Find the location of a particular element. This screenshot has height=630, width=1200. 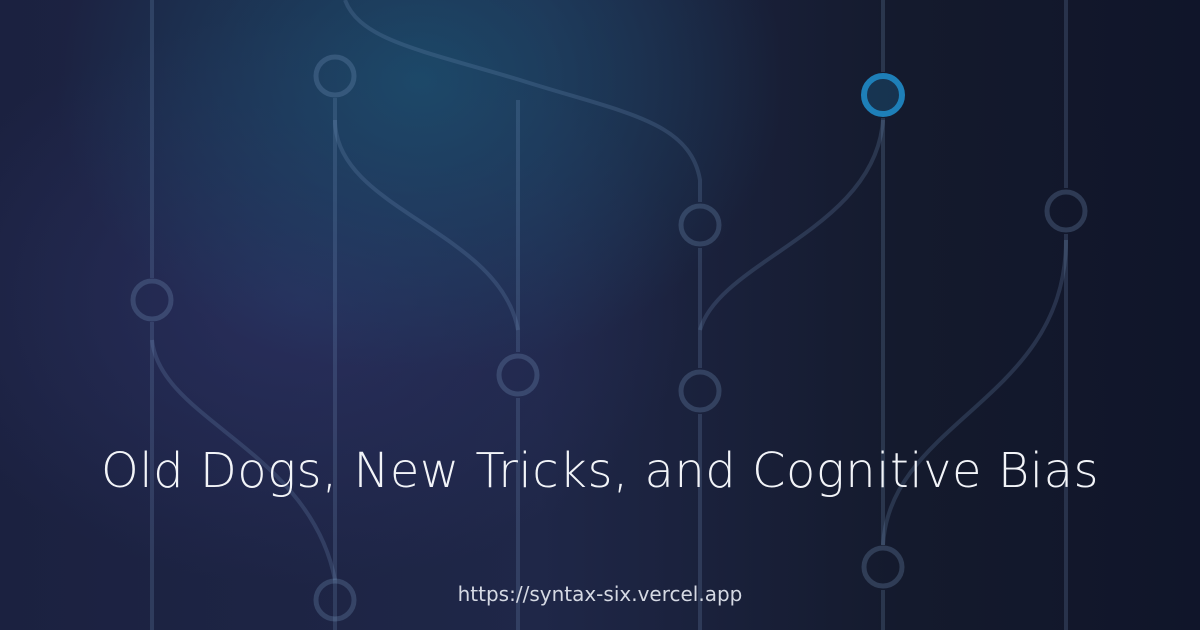

page-title: Old Dogs, New Tricks, and Cognitive Bias is located at coordinates (600, 471).